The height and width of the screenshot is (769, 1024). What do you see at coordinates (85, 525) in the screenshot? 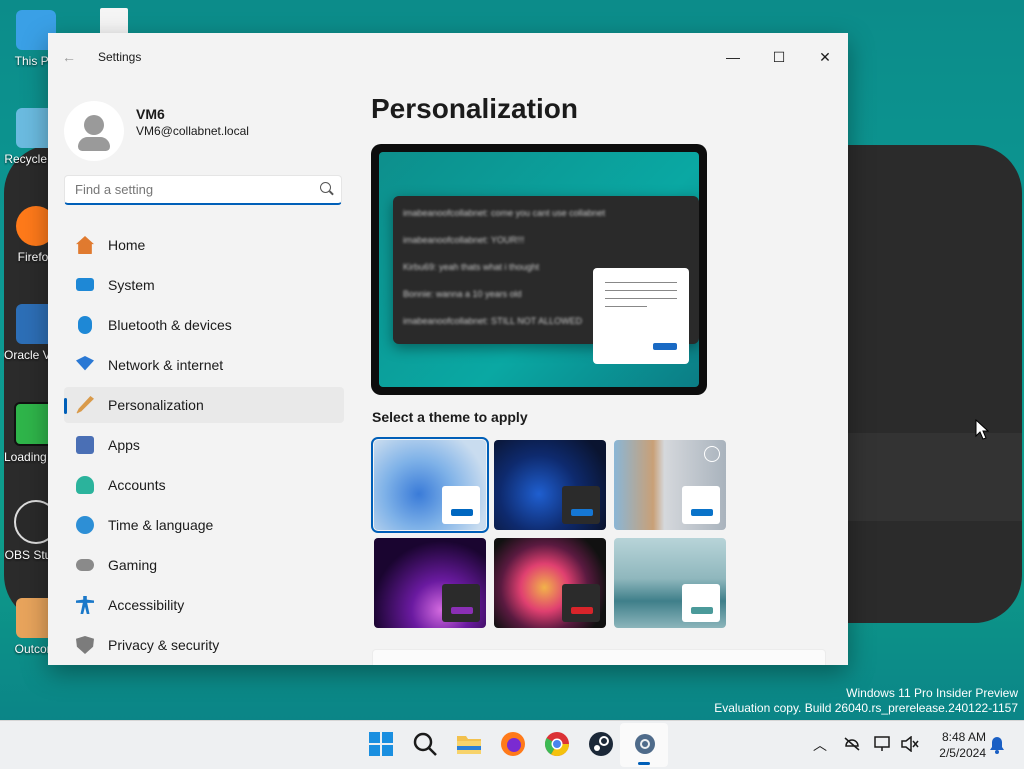
I see `globe-icon` at bounding box center [85, 525].